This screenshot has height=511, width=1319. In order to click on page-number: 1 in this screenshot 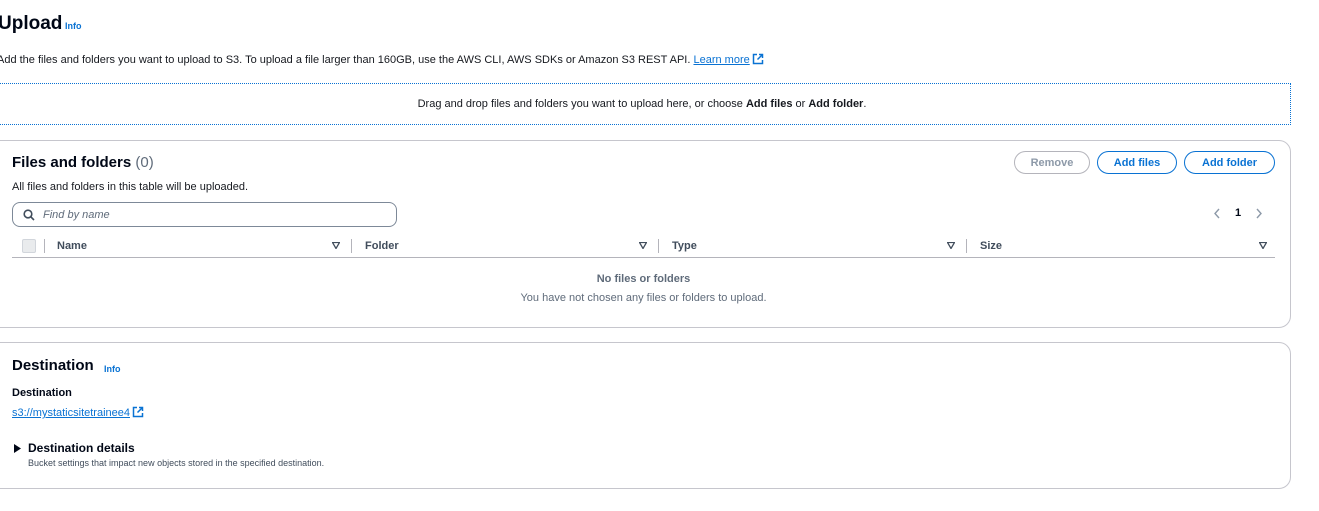, I will do `click(1238, 213)`.